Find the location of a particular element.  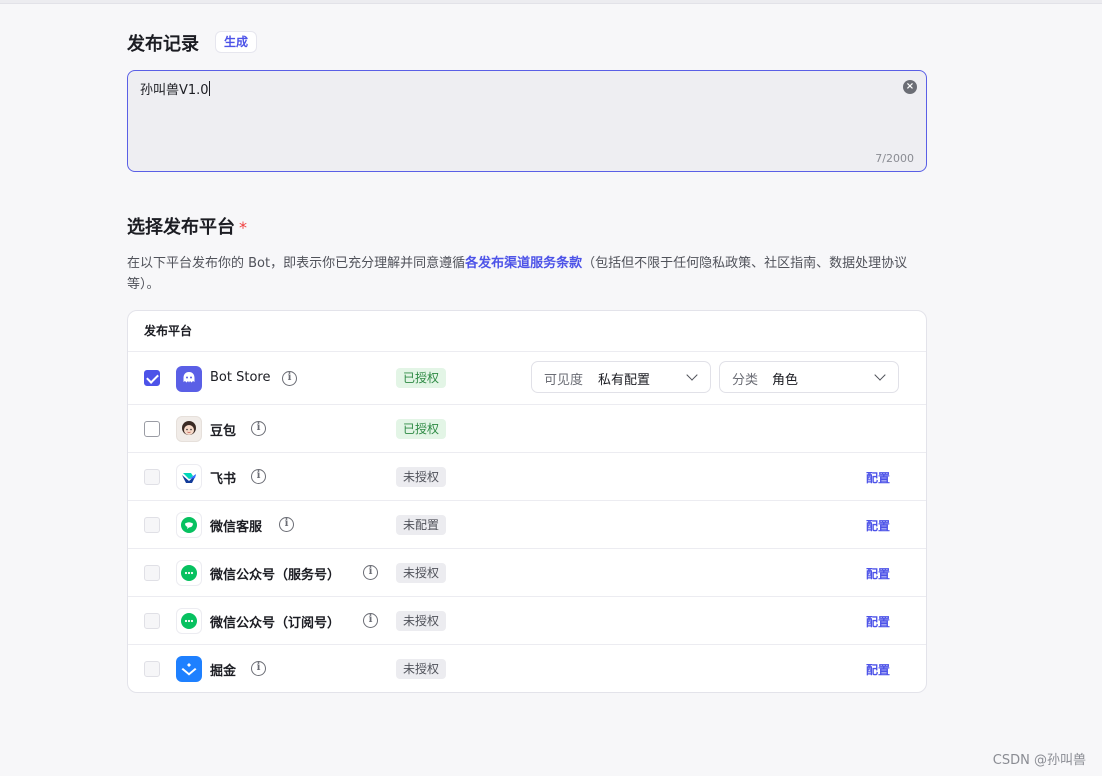

platform-row-wechat-service: 微信客服 i 未配置 配置 is located at coordinates (527, 525).